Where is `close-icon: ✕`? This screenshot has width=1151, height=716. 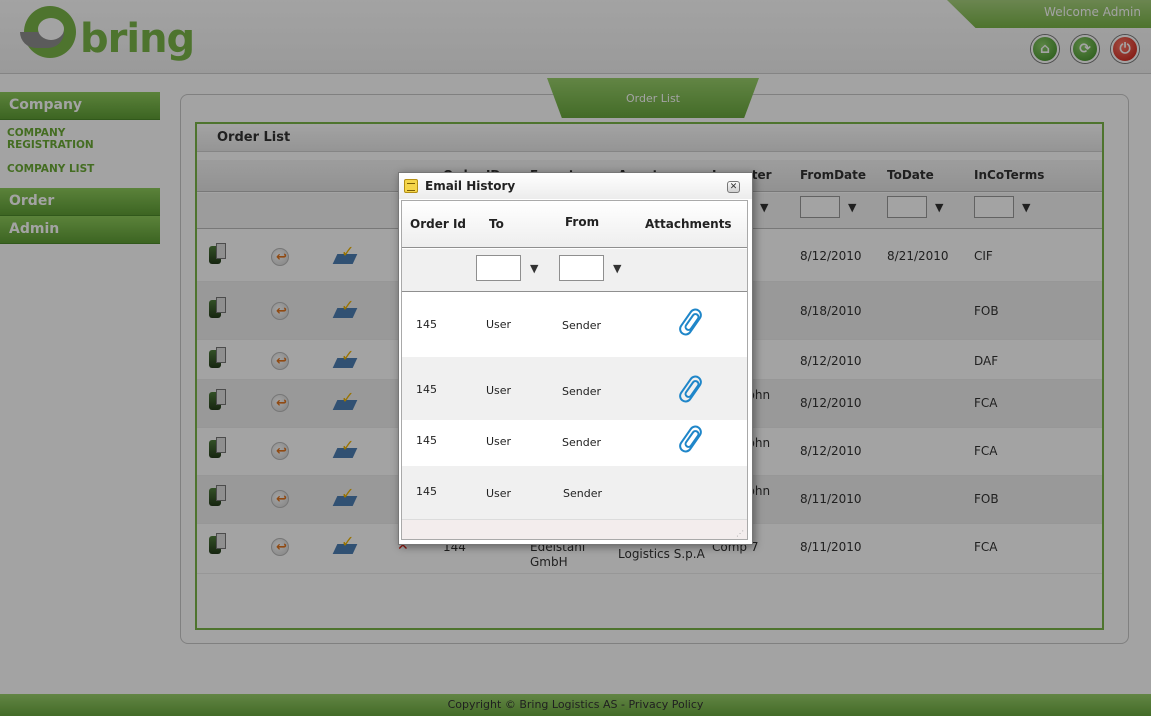 close-icon: ✕ is located at coordinates (733, 187).